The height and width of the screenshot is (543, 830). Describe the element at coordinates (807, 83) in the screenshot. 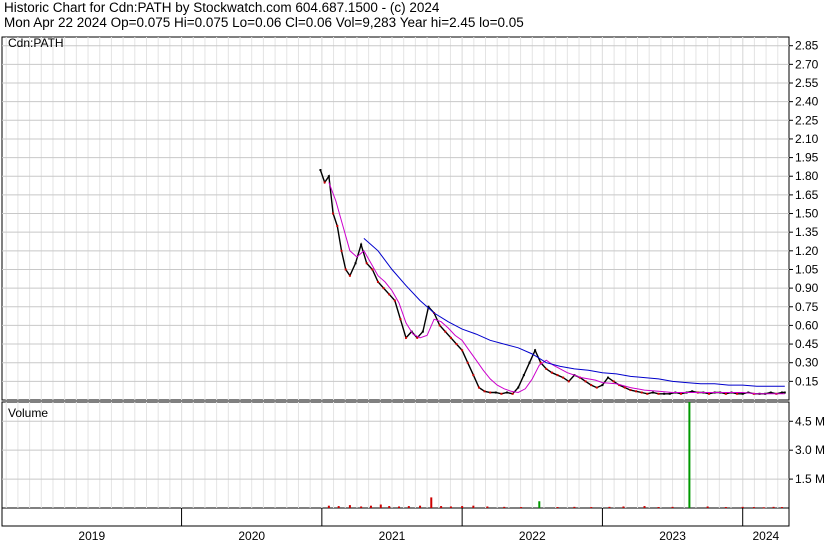

I see `price-tick-label: 2.55` at that location.